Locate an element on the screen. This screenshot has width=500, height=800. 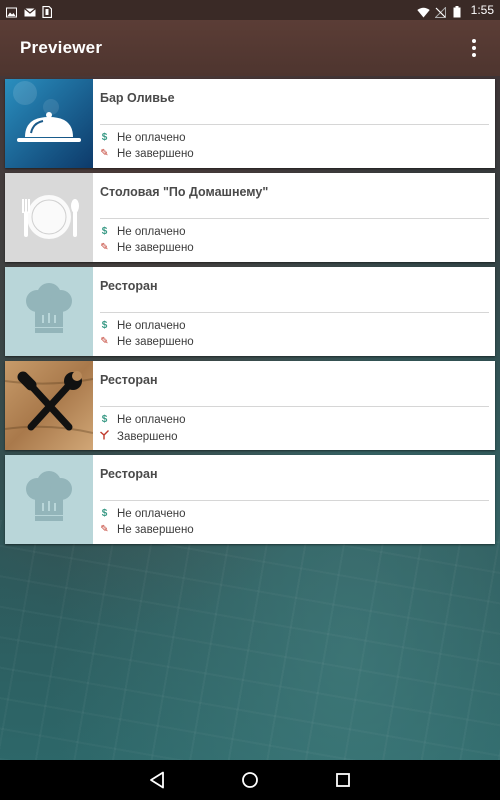
status-bar: 1:55 is located at coordinates (250, 10).